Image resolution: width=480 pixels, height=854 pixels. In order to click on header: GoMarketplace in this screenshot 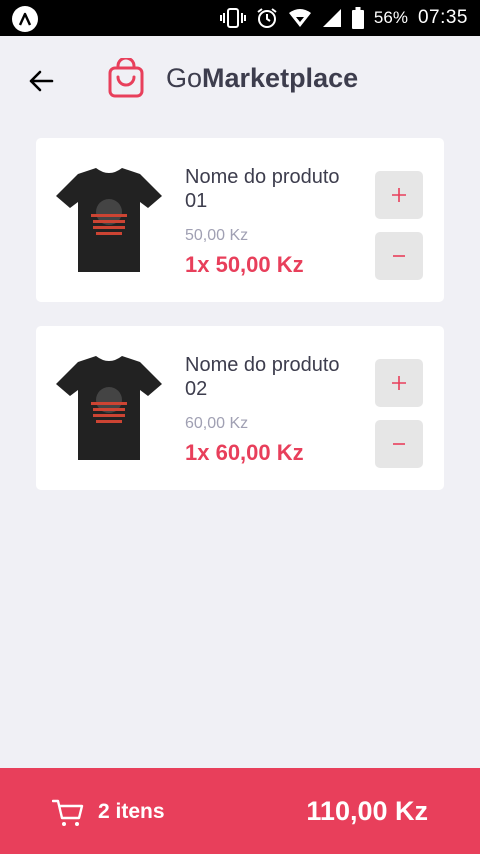, I will do `click(240, 80)`.